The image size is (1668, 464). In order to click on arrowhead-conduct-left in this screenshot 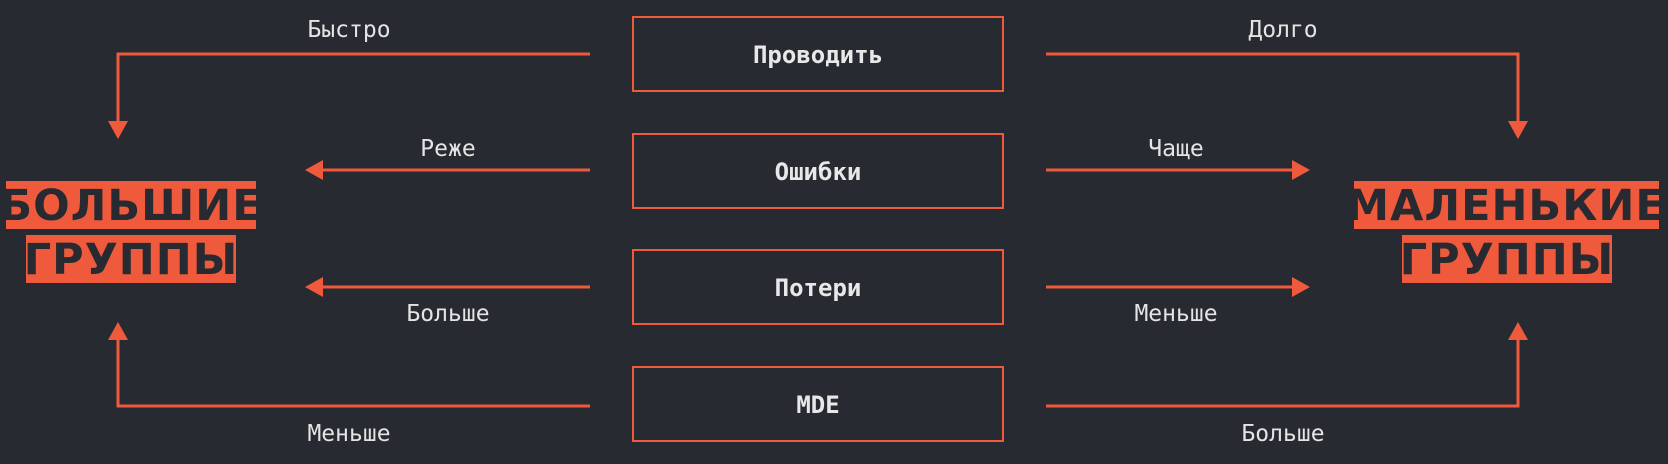, I will do `click(118, 130)`.